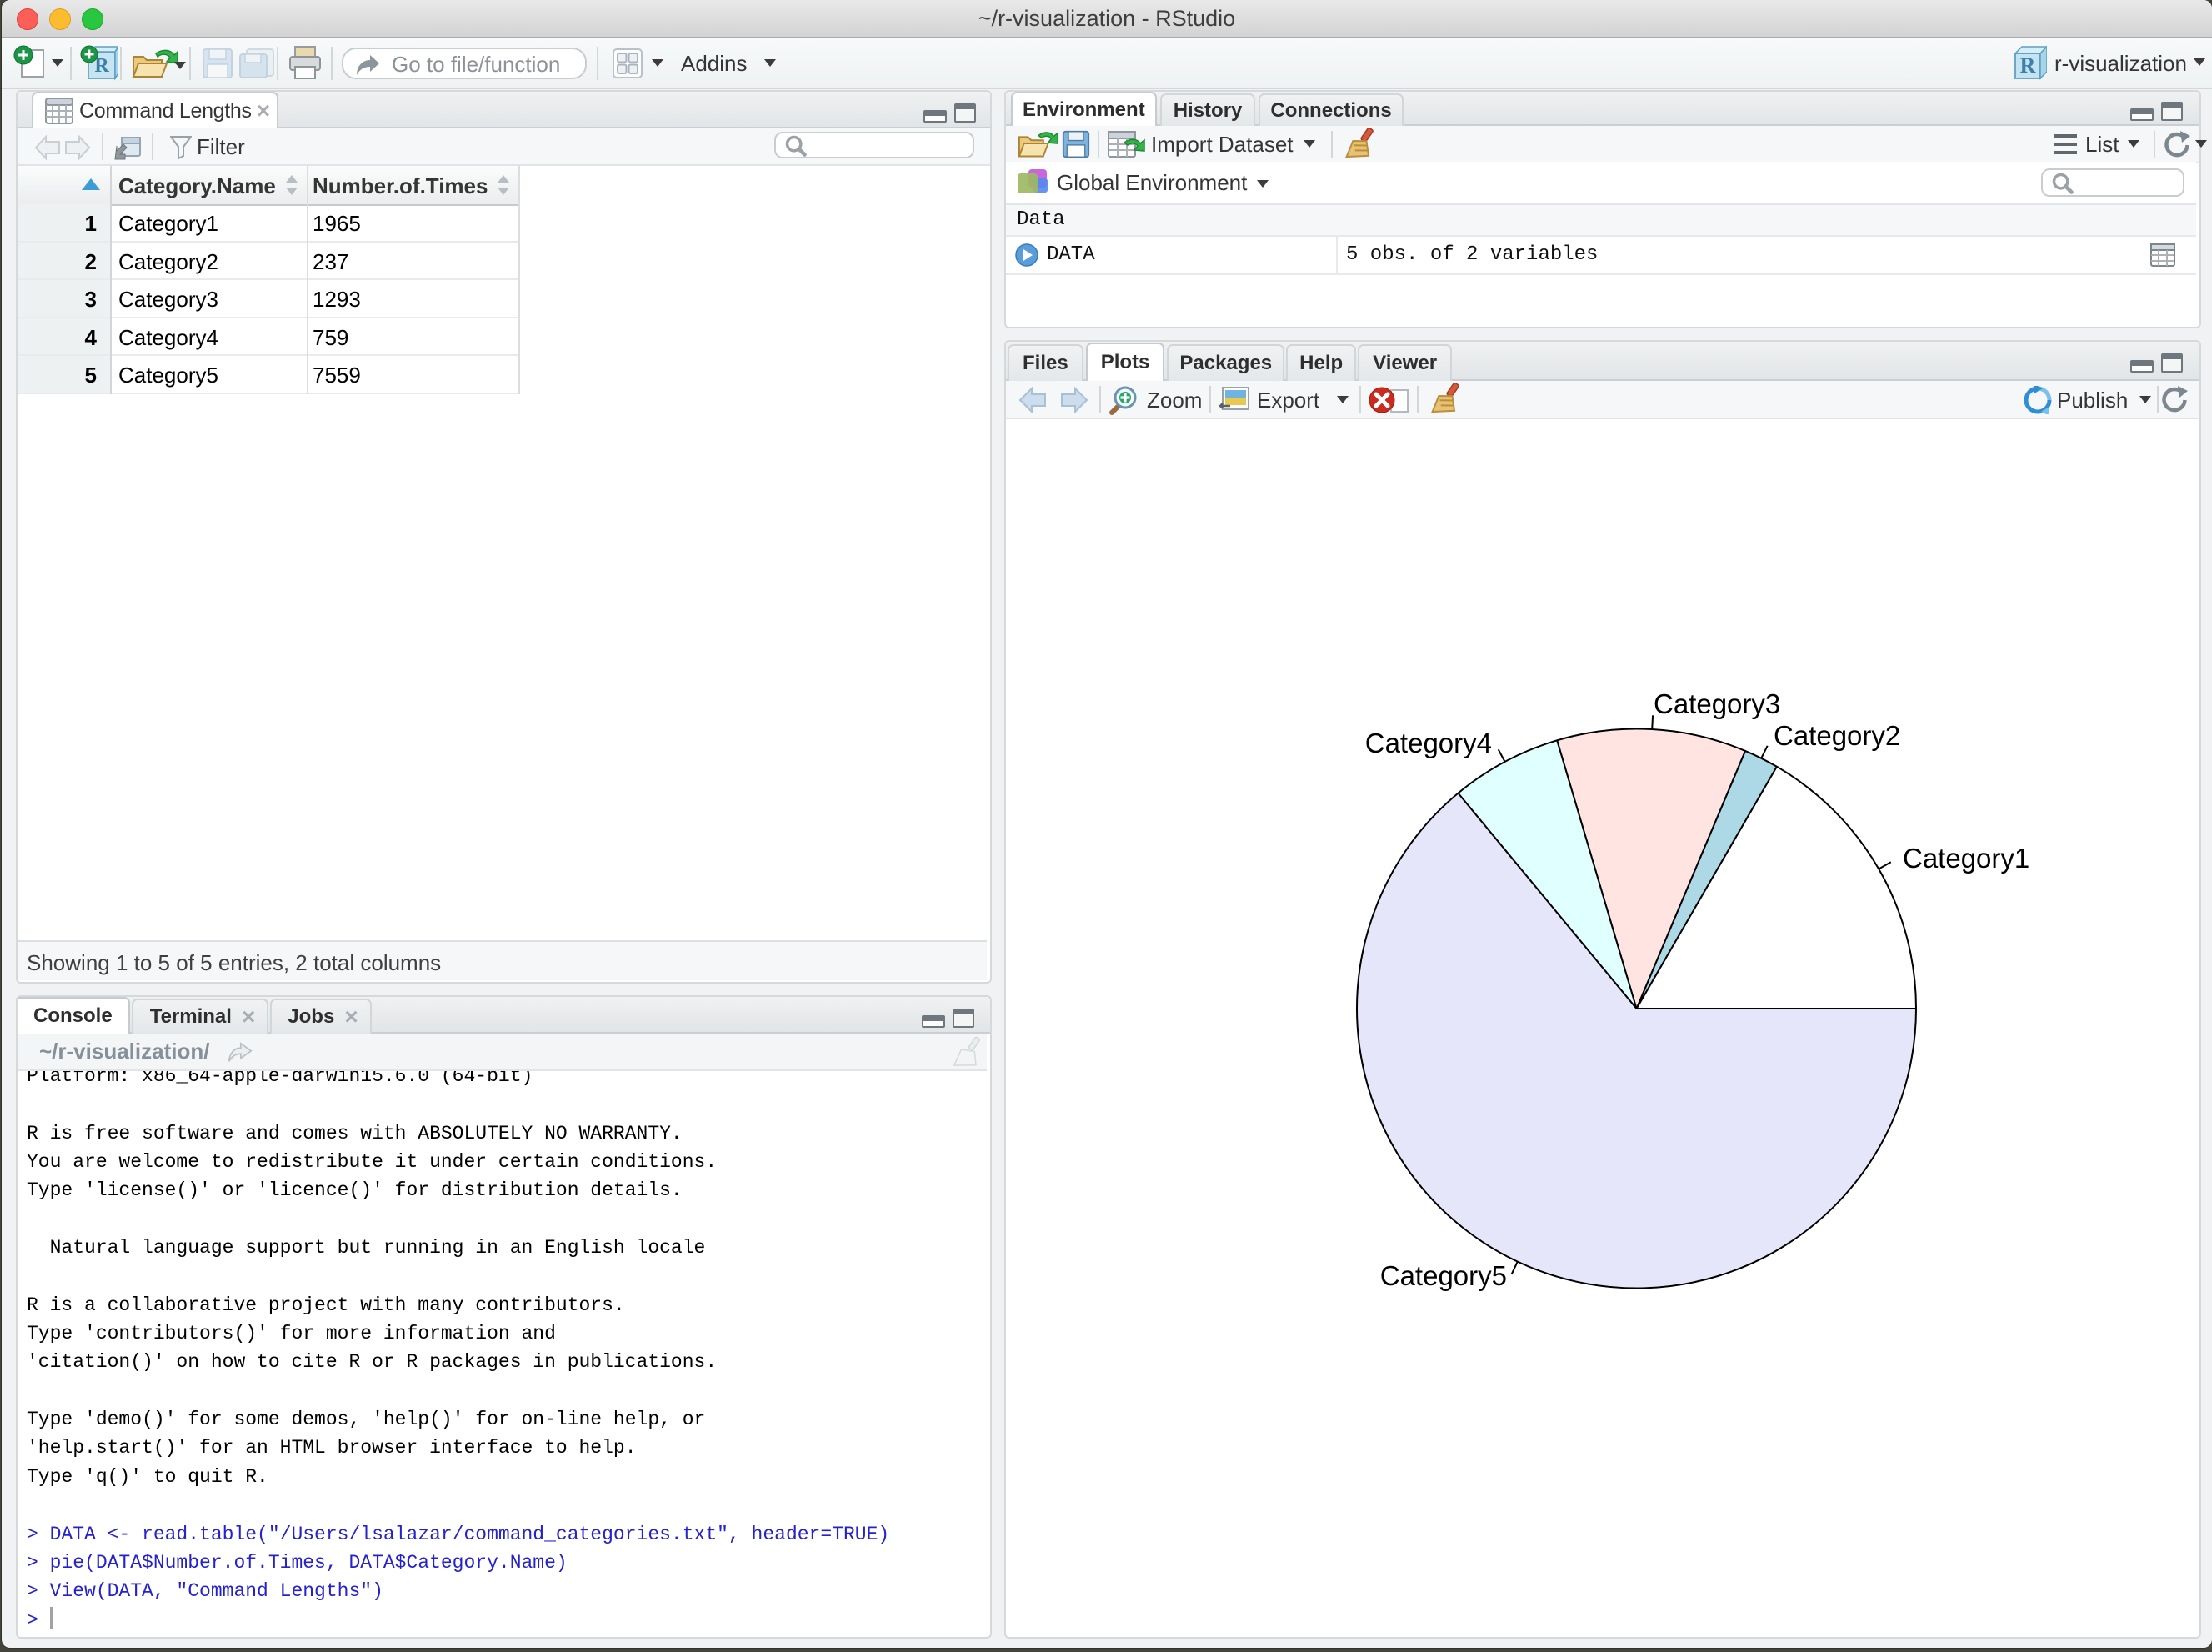 This screenshot has width=2212, height=1652. What do you see at coordinates (1443, 1275) in the screenshot?
I see `svg-text: Category5` at bounding box center [1443, 1275].